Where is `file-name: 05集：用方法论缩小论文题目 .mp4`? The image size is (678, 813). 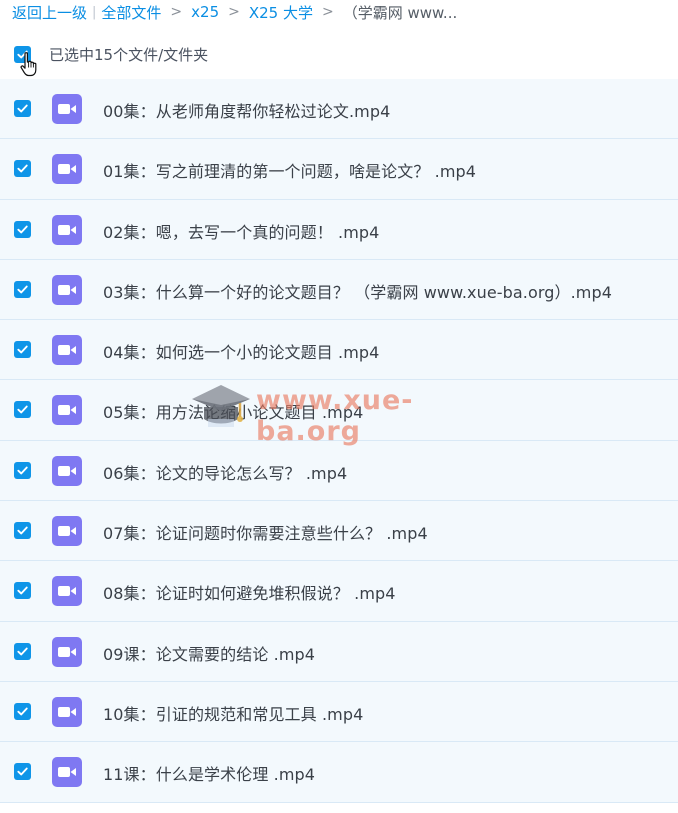 file-name: 05集：用方法论缩小论文题目 .mp4 is located at coordinates (233, 411).